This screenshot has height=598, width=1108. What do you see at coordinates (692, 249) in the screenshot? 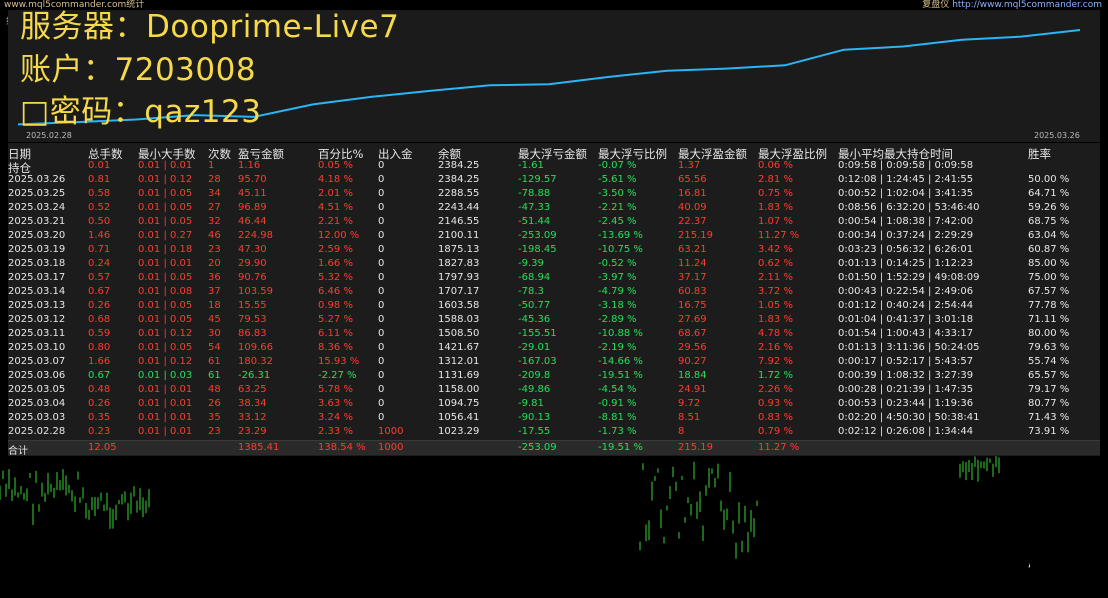
I see `cell-max-float-profit: 63.21` at bounding box center [692, 249].